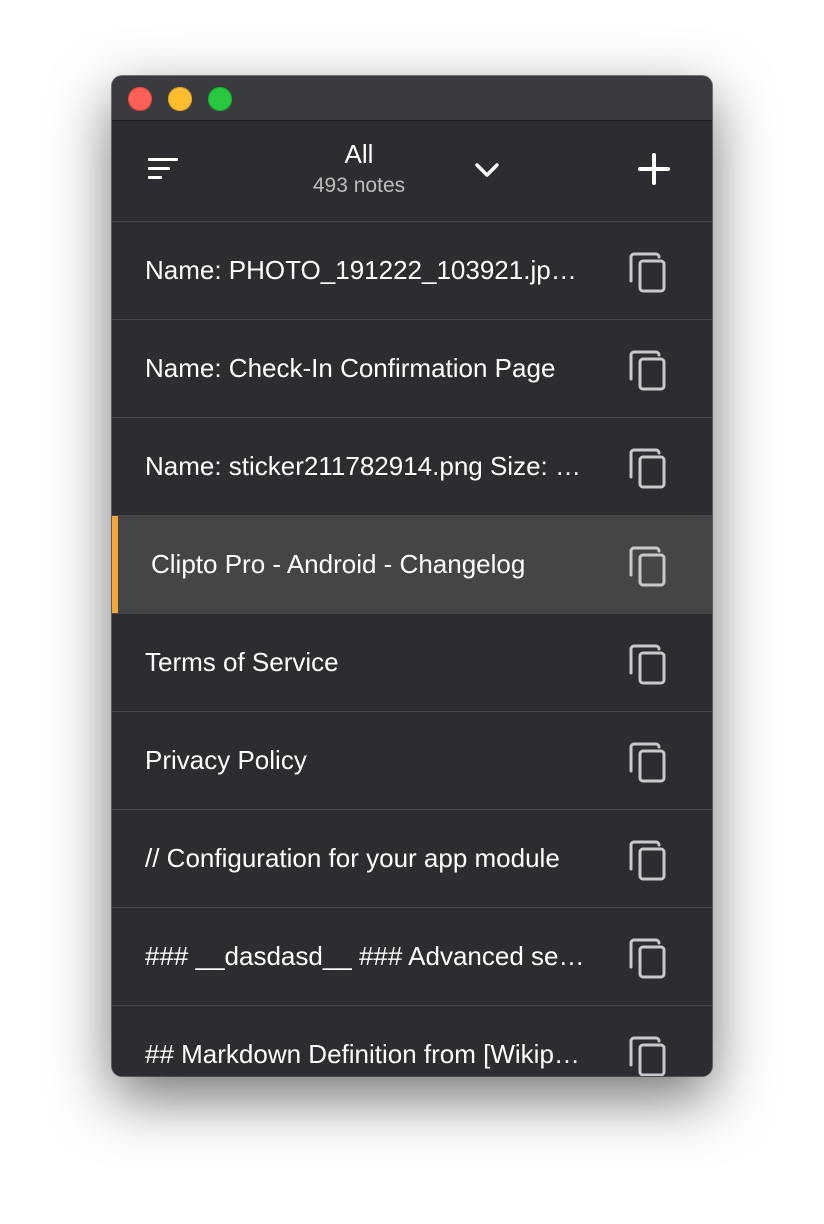 The height and width of the screenshot is (1224, 824). What do you see at coordinates (412, 98) in the screenshot?
I see `title-bar` at bounding box center [412, 98].